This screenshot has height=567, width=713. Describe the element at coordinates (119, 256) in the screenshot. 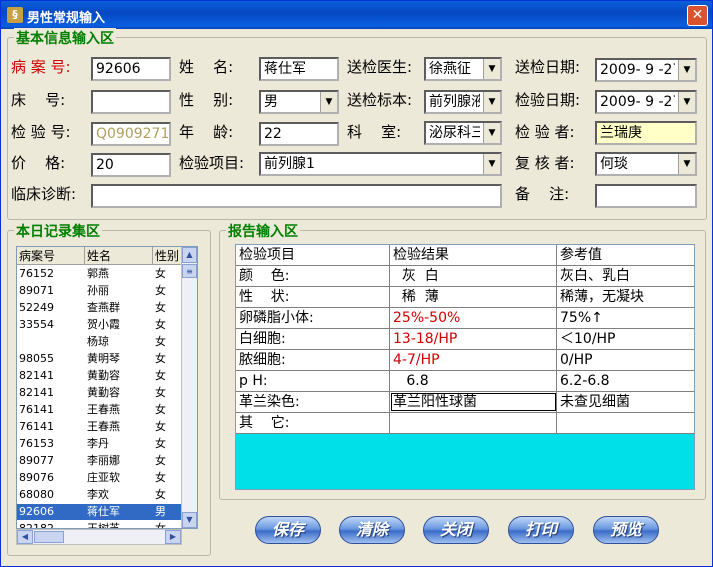

I see `header-name: 姓名` at that location.